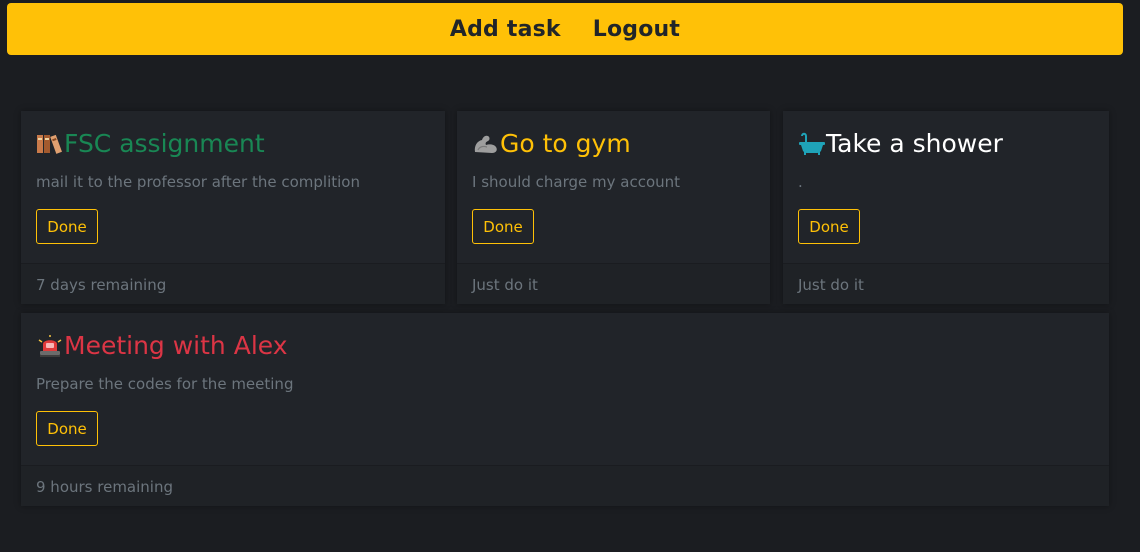 This screenshot has width=1140, height=552. What do you see at coordinates (486, 144) in the screenshot?
I see `flexed-biceps-icon` at bounding box center [486, 144].